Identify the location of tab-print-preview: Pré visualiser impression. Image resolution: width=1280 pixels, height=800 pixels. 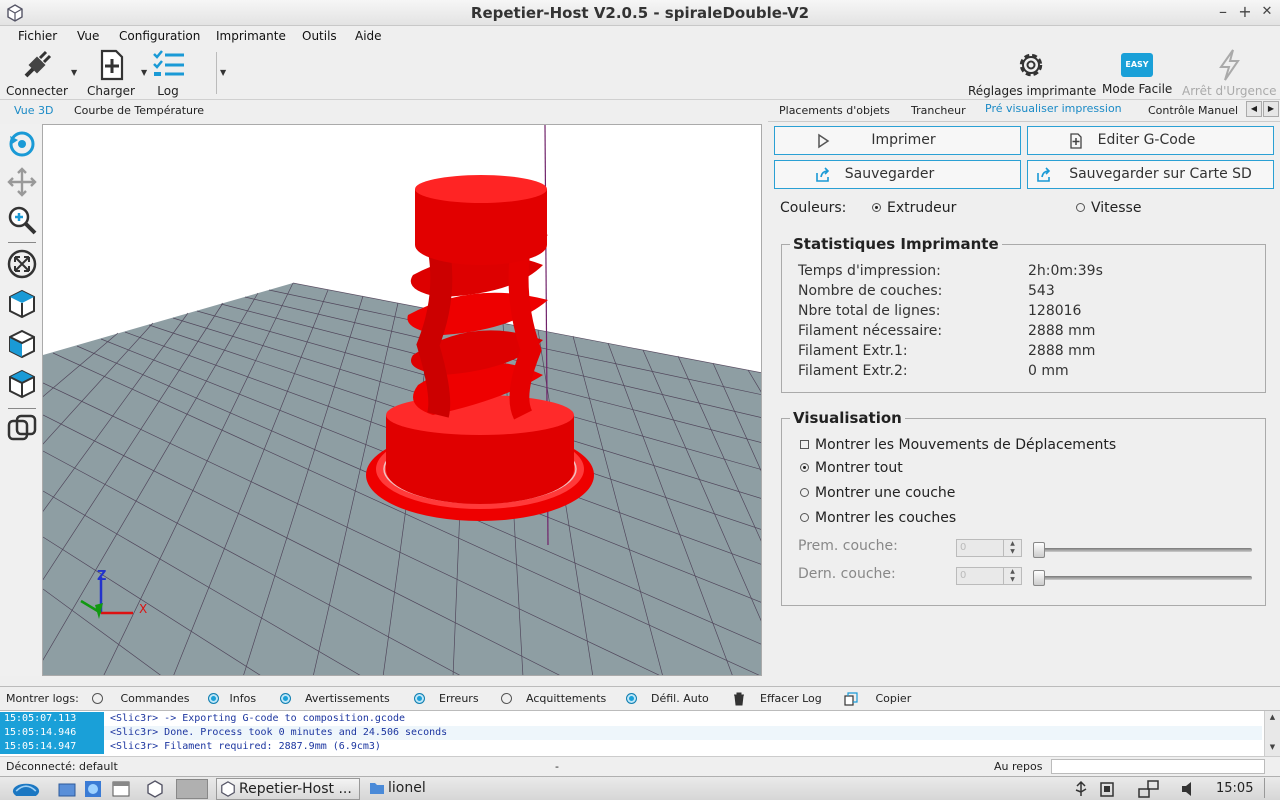
(1053, 108).